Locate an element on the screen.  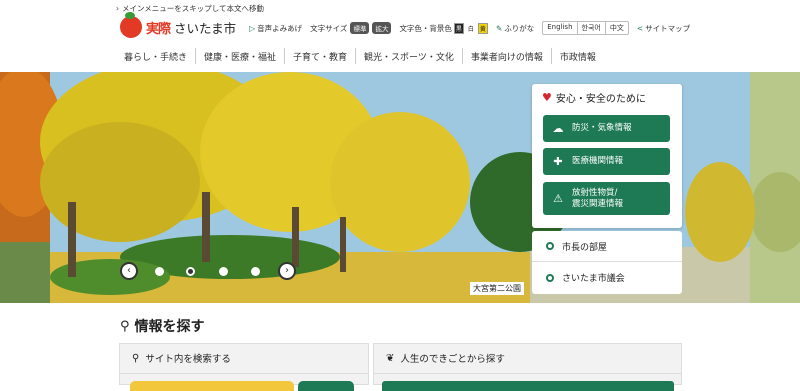
logo-mascot-icon is located at coordinates (131, 25).